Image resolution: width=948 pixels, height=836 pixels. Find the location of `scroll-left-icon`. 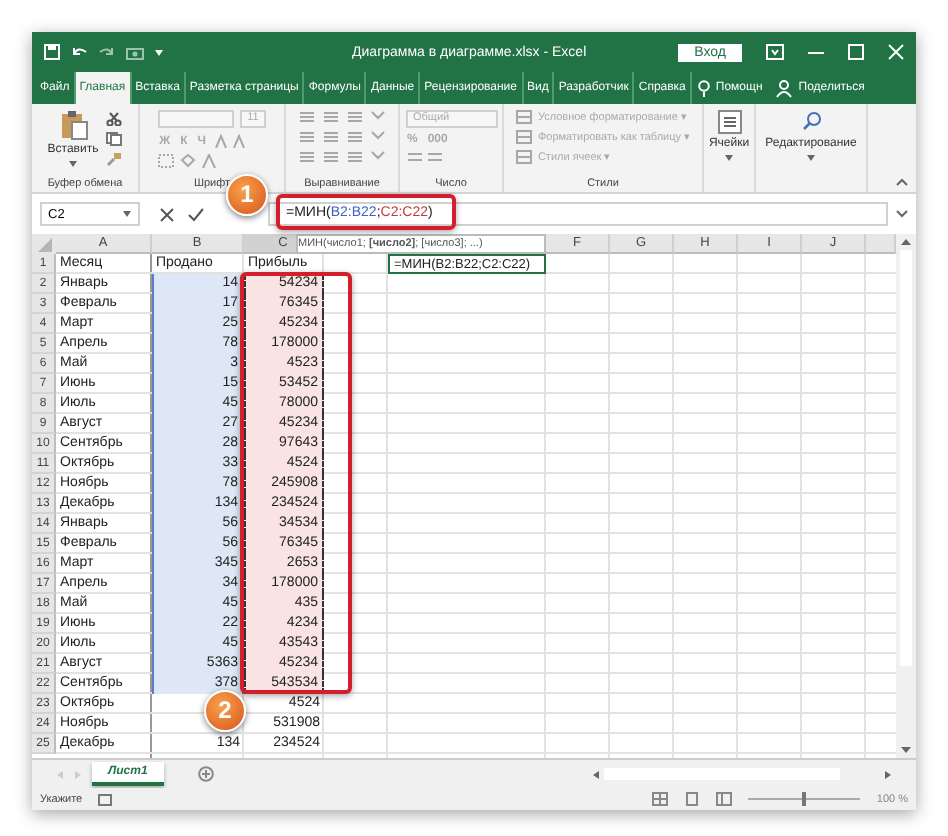

scroll-left-icon is located at coordinates (596, 774).